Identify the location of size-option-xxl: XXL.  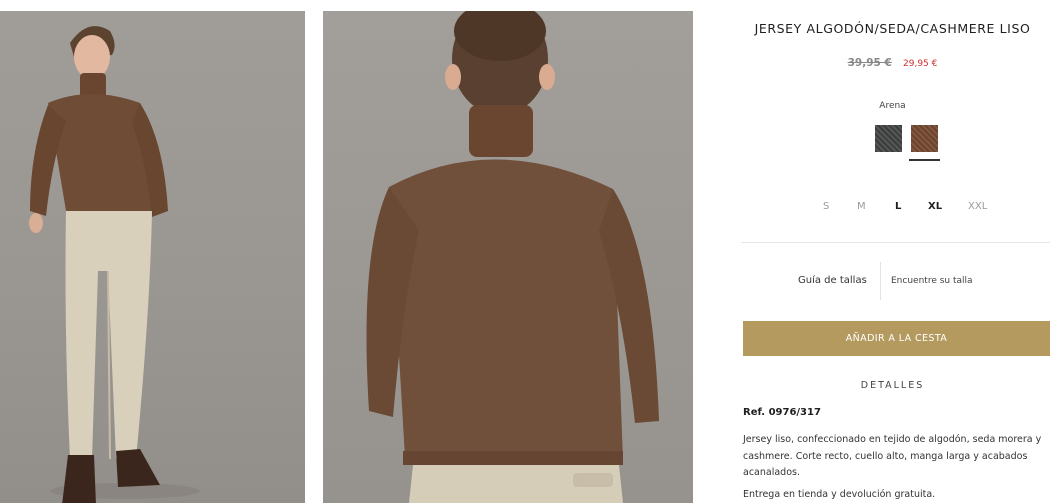
(977, 206).